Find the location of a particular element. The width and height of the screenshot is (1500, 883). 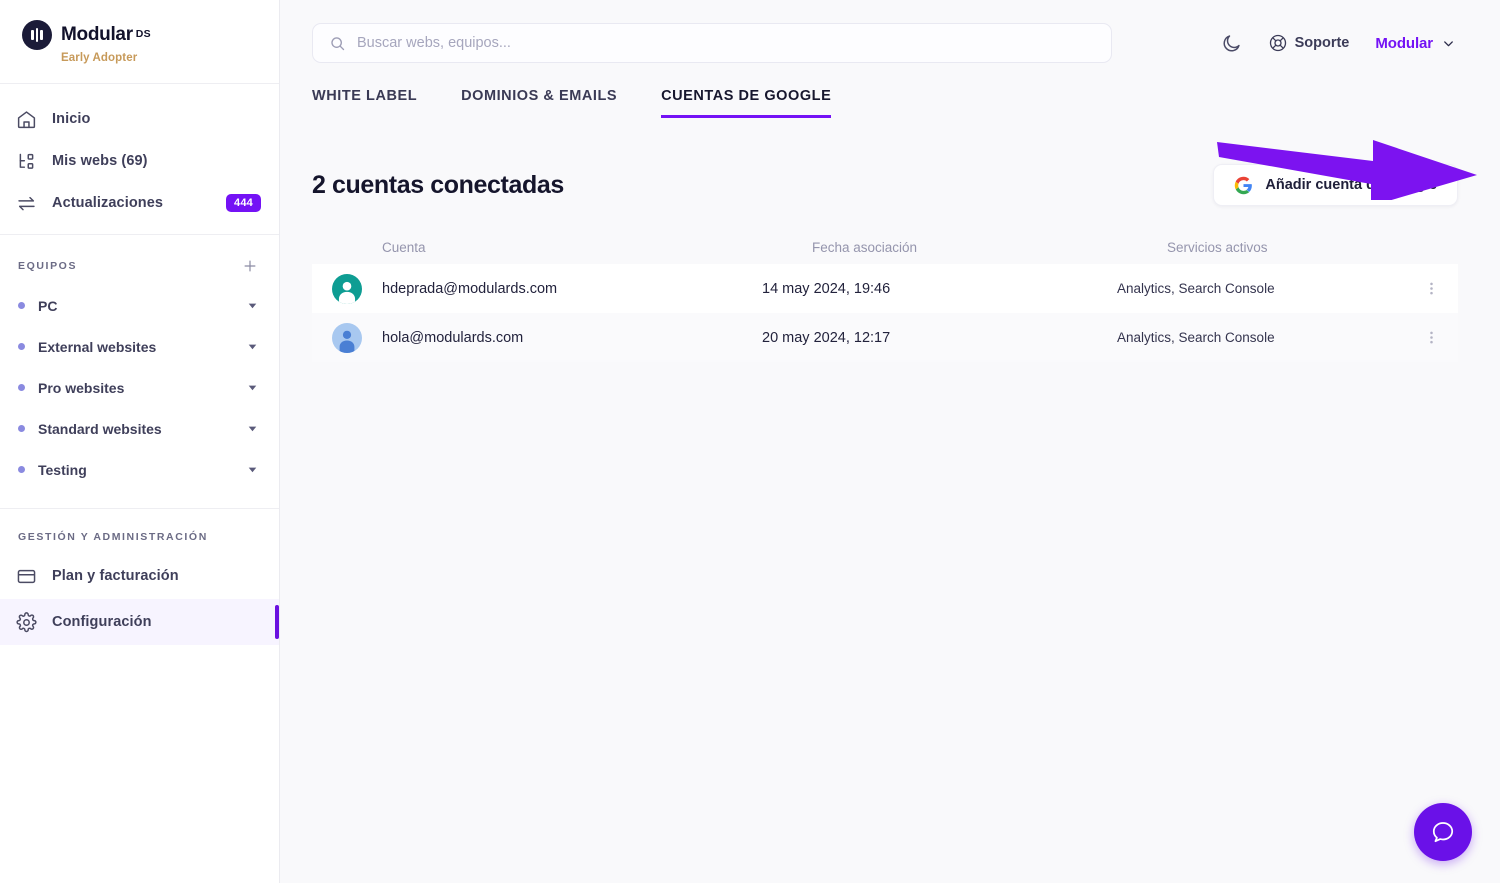

admin-section-header: GESTIÓN Y ADMINISTRACIÓN is located at coordinates (139, 531).